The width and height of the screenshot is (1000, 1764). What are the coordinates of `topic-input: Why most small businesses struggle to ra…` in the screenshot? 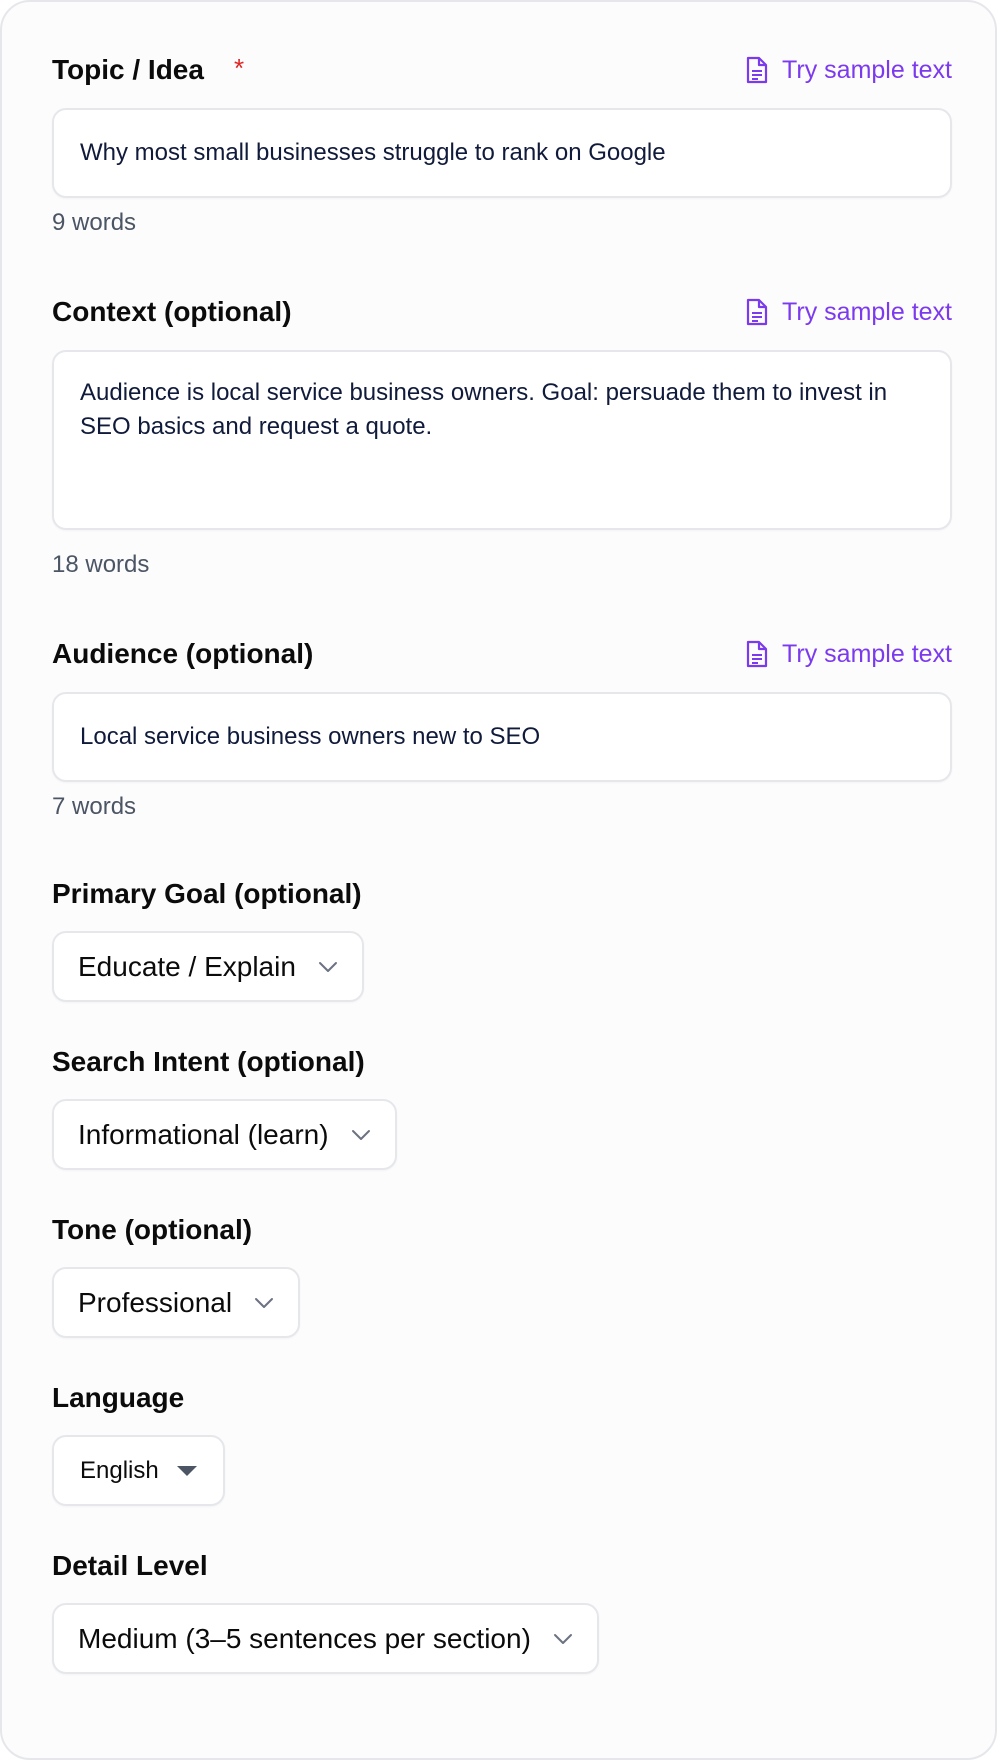 It's located at (502, 153).